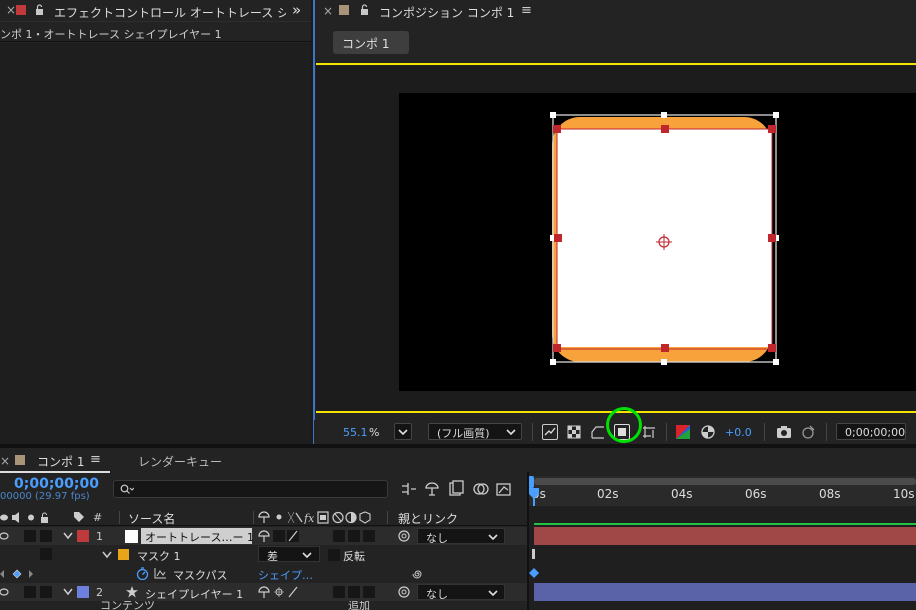 The image size is (916, 610). What do you see at coordinates (616, 64) in the screenshot?
I see `viewer-top-border` at bounding box center [616, 64].